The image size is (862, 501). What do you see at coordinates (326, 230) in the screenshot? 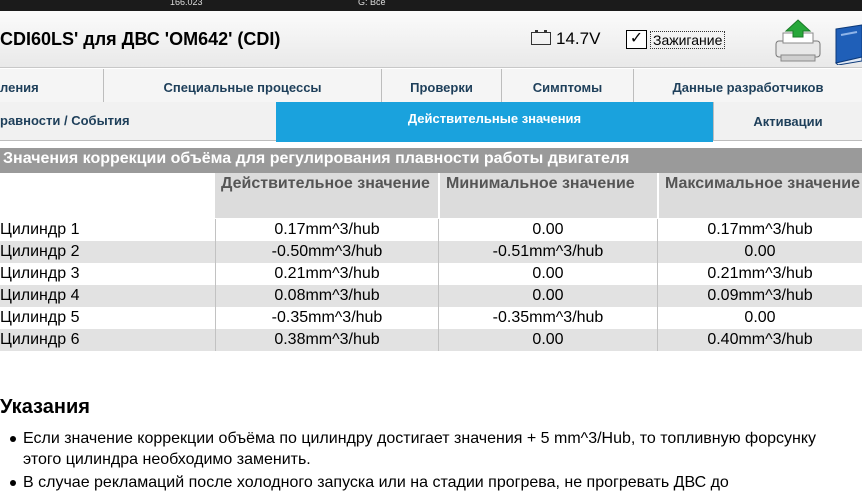
I see `actual-value: 0.17mm^3/hub` at bounding box center [326, 230].